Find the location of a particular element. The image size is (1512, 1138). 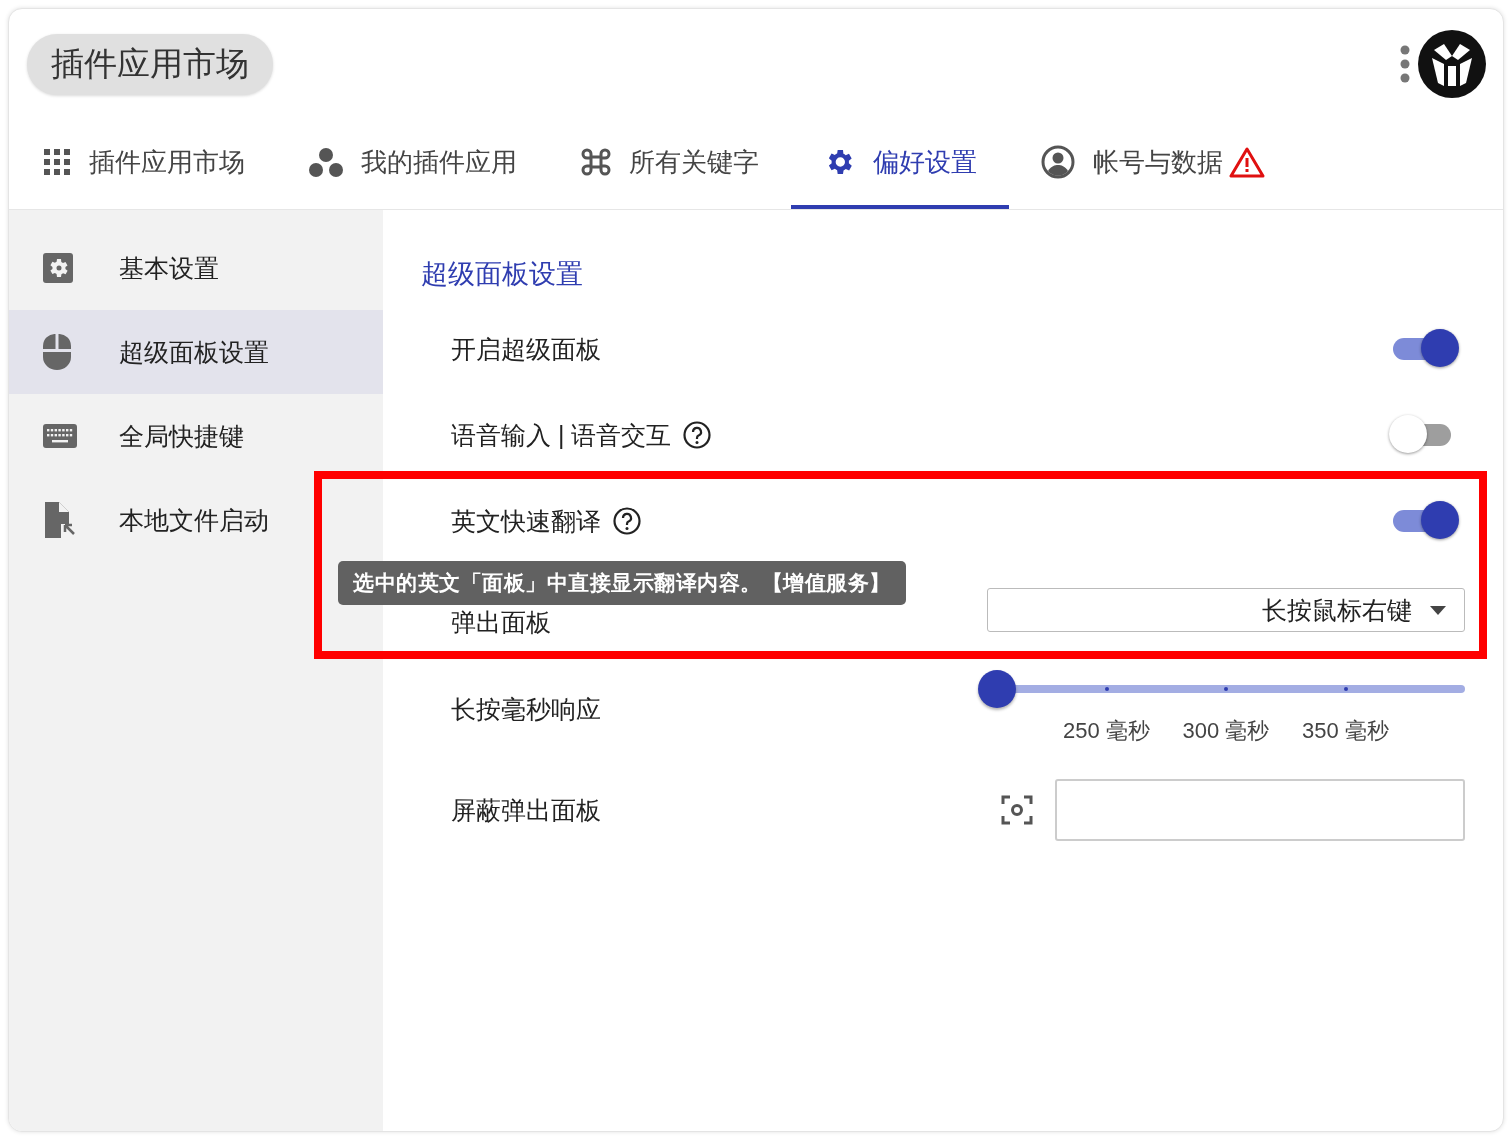

section-title: 超级面板设置 is located at coordinates (502, 274).